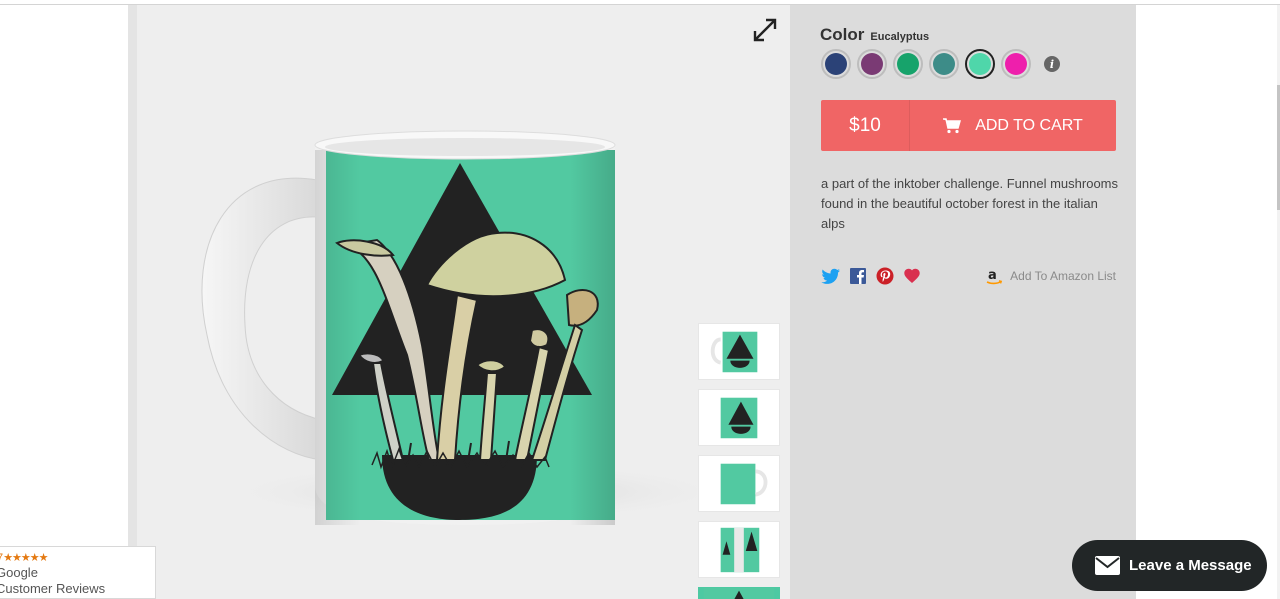 Image resolution: width=1280 pixels, height=599 pixels. What do you see at coordinates (952, 125) in the screenshot?
I see `cart-icon` at bounding box center [952, 125].